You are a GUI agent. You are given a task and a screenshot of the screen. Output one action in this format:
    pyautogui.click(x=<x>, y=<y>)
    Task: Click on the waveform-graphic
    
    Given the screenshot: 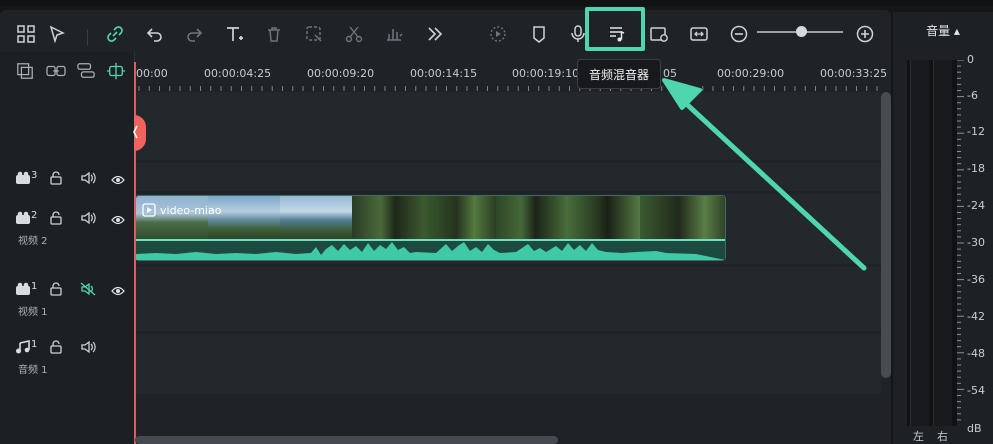 What is the action you would take?
    pyautogui.click(x=430, y=249)
    